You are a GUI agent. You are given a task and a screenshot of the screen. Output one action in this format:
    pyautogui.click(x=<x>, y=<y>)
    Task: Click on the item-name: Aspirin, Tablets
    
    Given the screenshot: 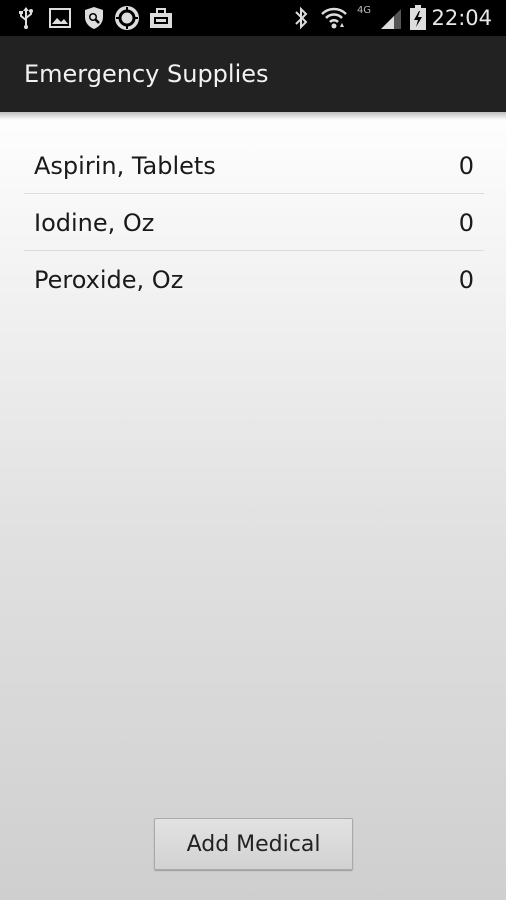 What is the action you would take?
    pyautogui.click(x=125, y=166)
    